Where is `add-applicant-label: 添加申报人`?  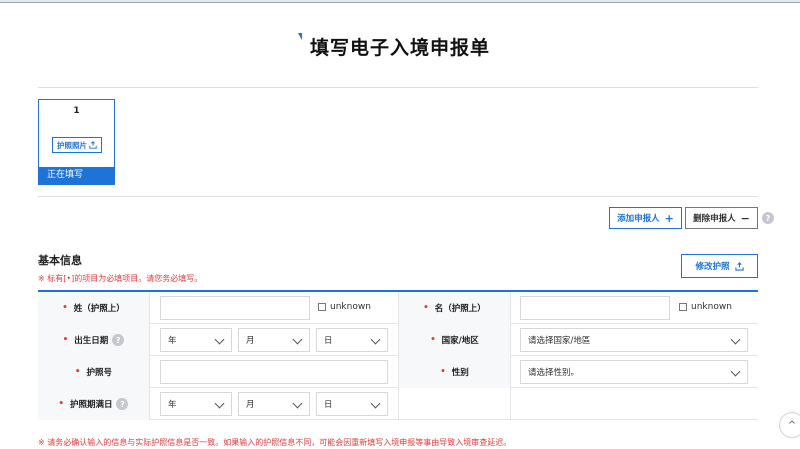 add-applicant-label: 添加申报人 is located at coordinates (638, 219).